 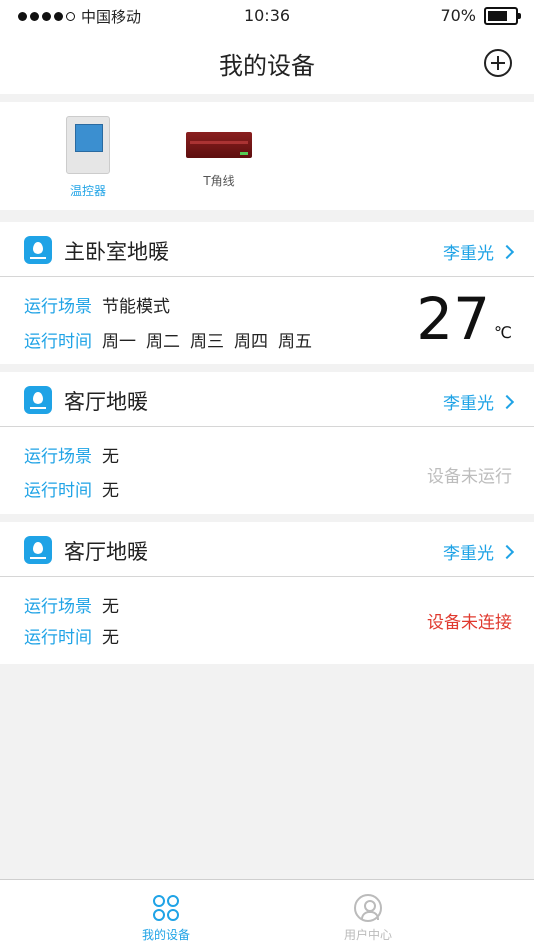 What do you see at coordinates (295, 342) in the screenshot?
I see `day-label: 周五` at bounding box center [295, 342].